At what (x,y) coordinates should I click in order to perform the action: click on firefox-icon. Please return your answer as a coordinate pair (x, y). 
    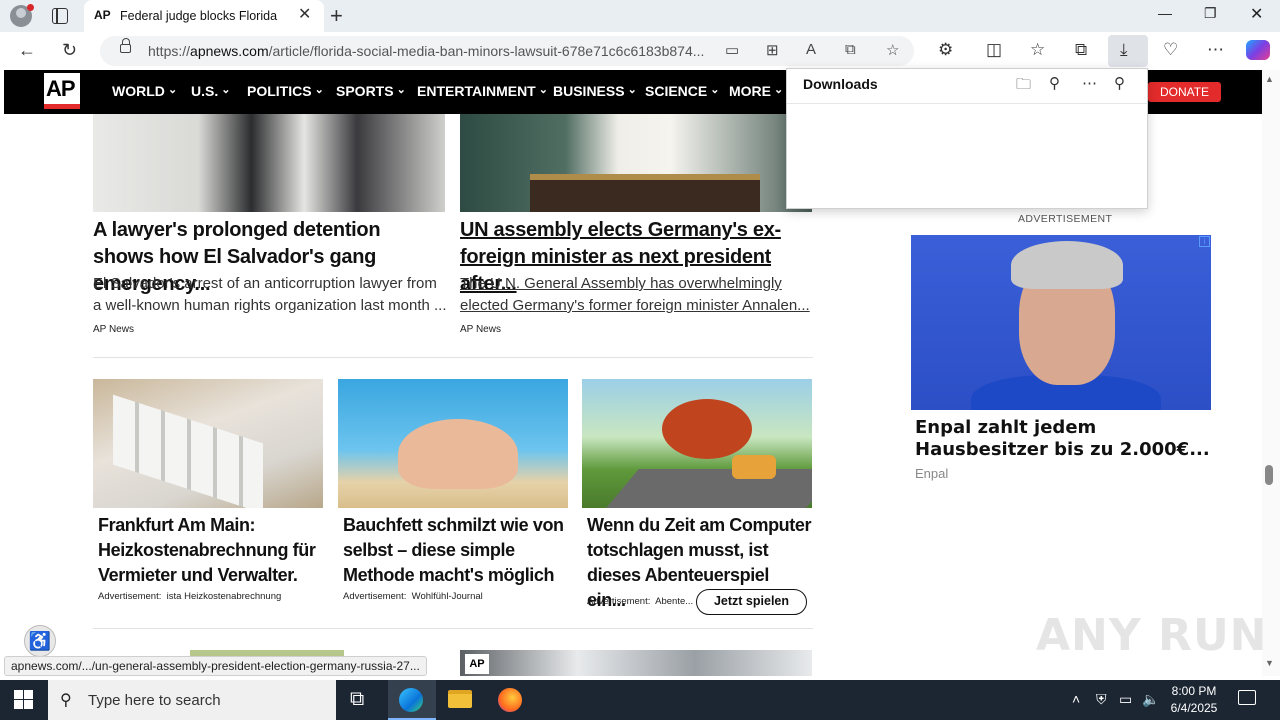
    Looking at the image, I should click on (510, 700).